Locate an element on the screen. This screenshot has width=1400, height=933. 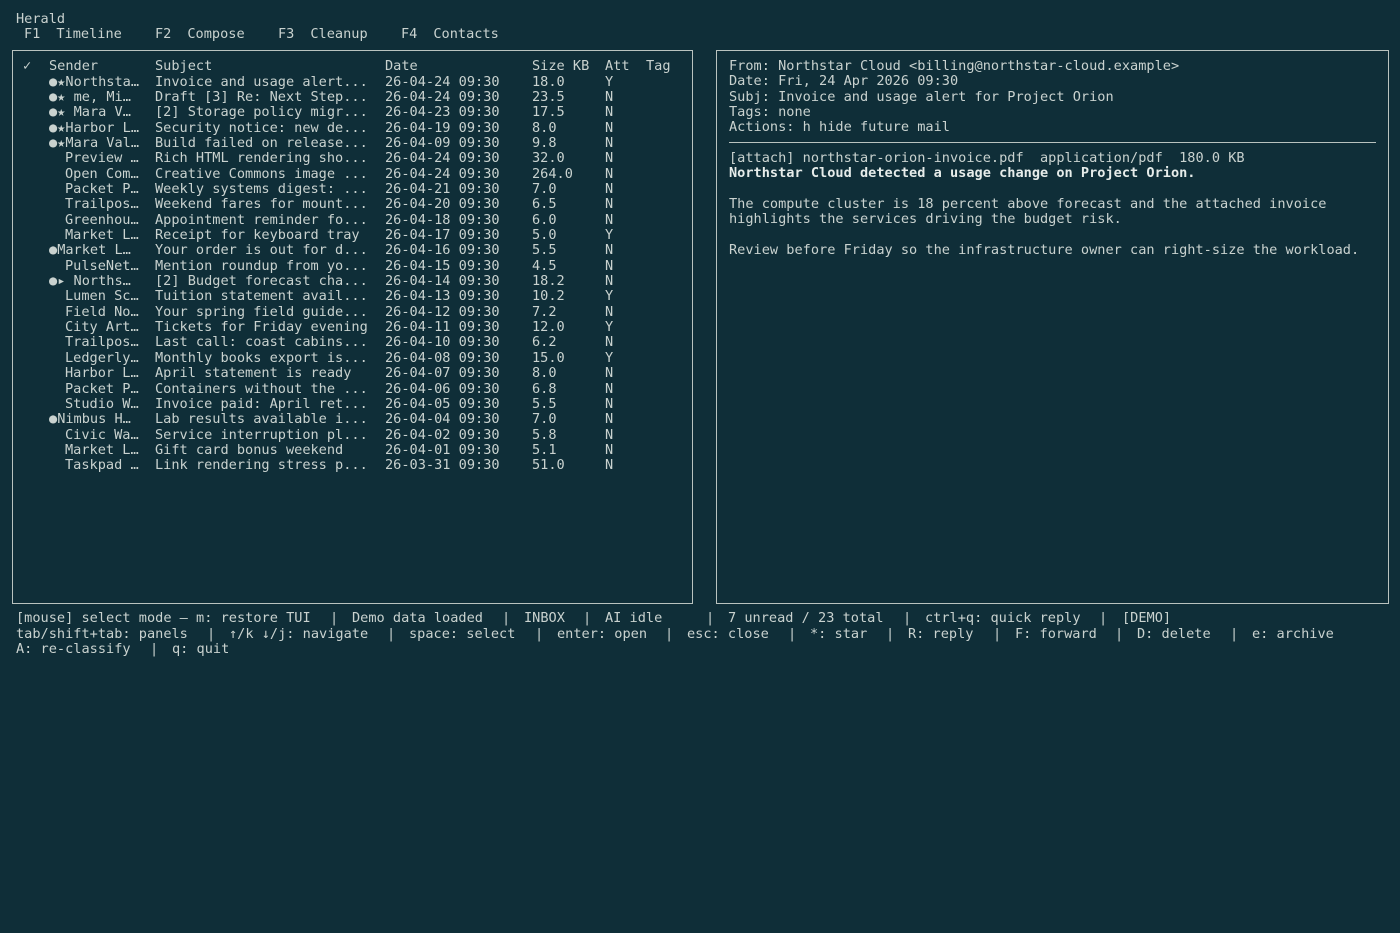
message-subject: April statement is ready is located at coordinates (253, 374).